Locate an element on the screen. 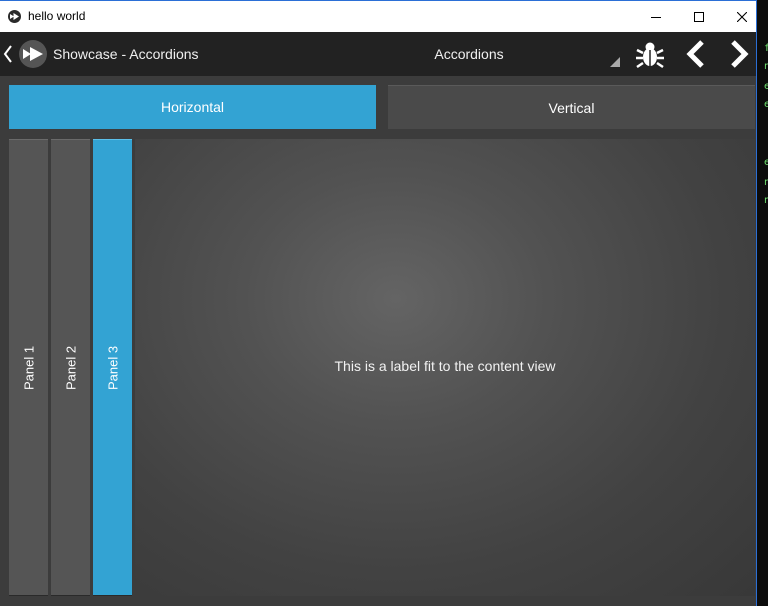  accordion-panel-1-header: Panel 1 is located at coordinates (28, 367).